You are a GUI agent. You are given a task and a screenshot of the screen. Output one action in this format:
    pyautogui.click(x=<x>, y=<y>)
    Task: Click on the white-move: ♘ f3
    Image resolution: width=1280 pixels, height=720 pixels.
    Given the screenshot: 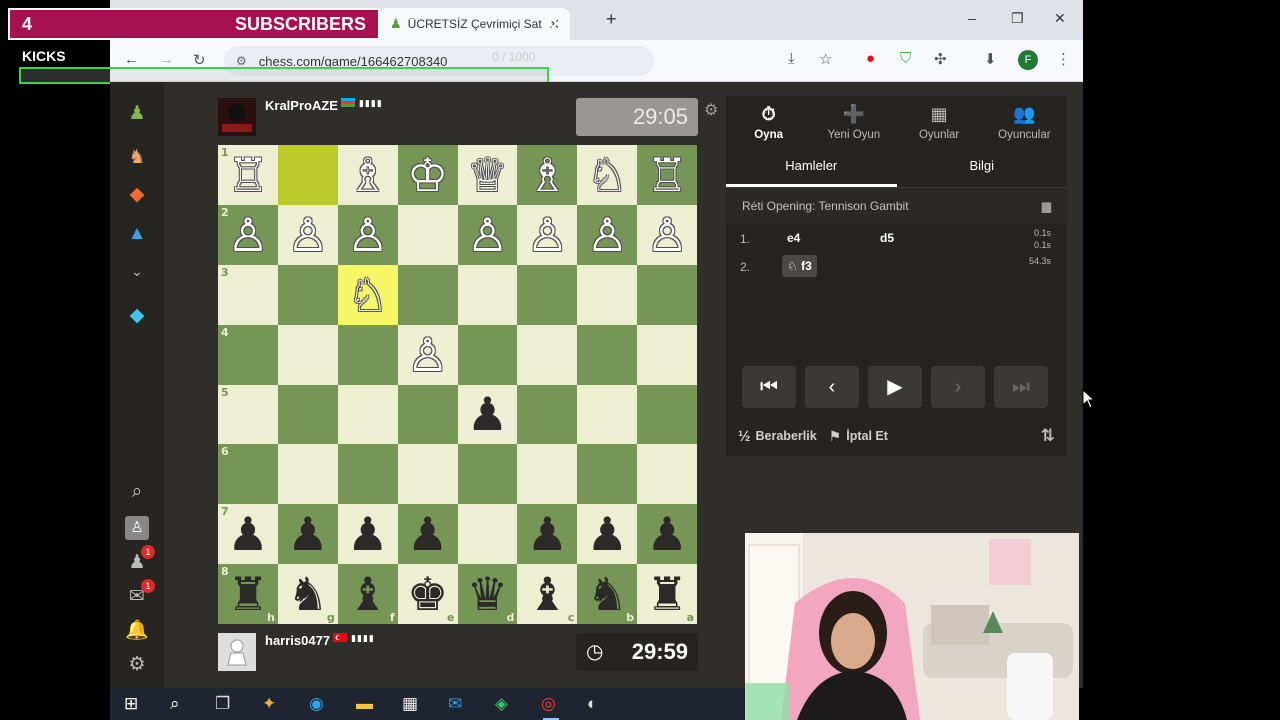 What is the action you would take?
    pyautogui.click(x=799, y=266)
    